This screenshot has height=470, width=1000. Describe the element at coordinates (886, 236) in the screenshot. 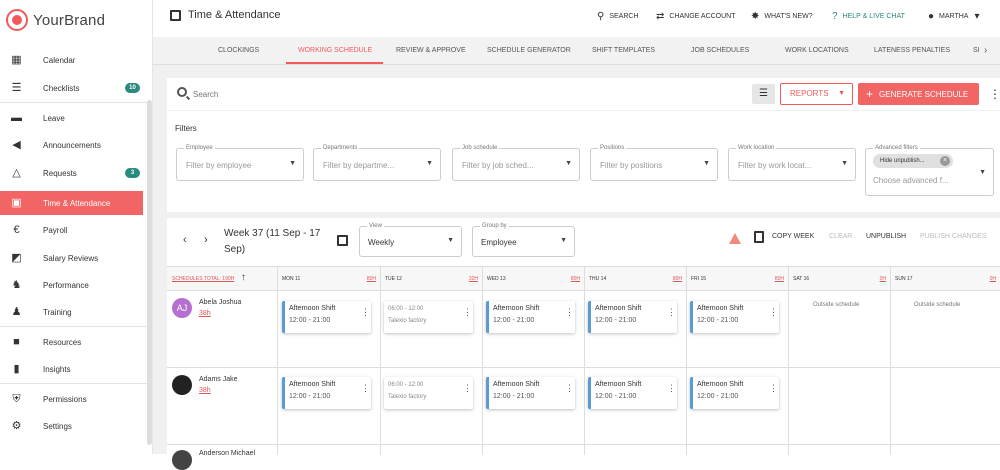

I see `unpublish-button: UNPUBLISH` at that location.